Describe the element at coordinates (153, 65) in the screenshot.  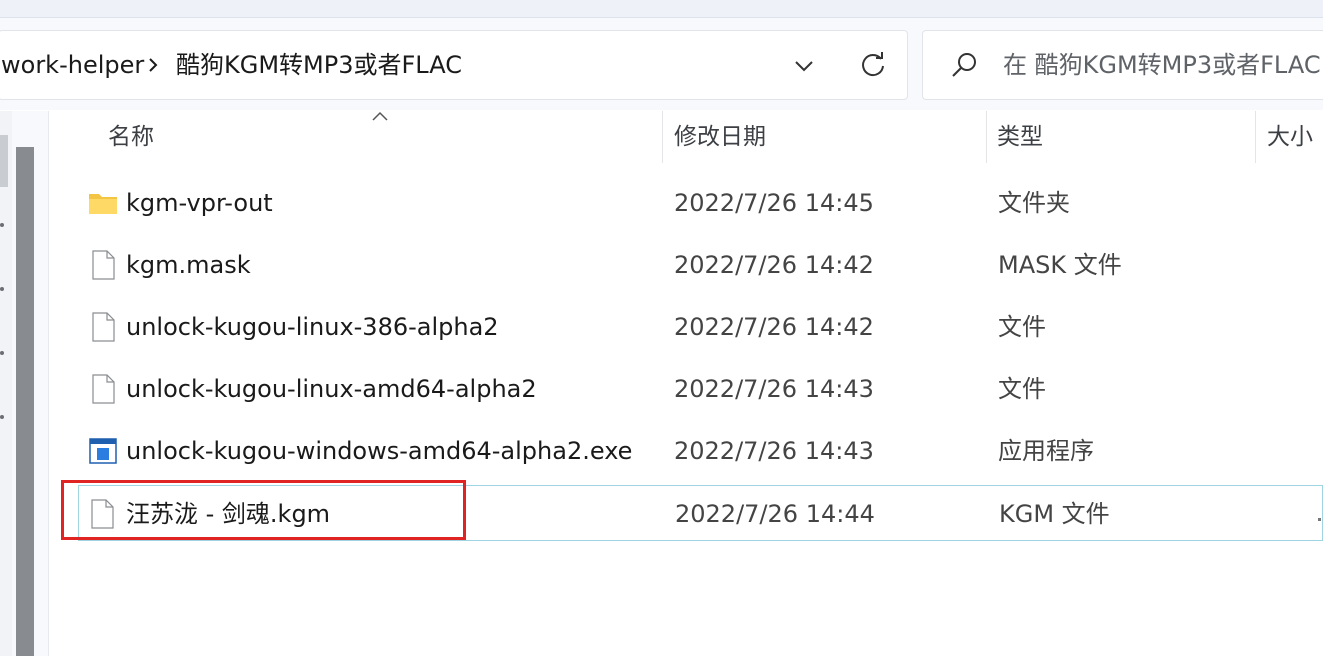
I see `chevron-right-icon` at that location.